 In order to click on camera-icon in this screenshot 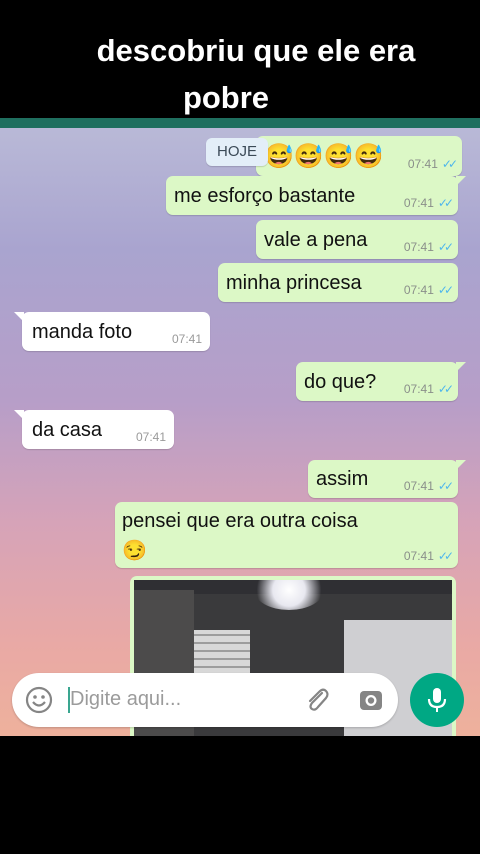, I will do `click(371, 700)`.